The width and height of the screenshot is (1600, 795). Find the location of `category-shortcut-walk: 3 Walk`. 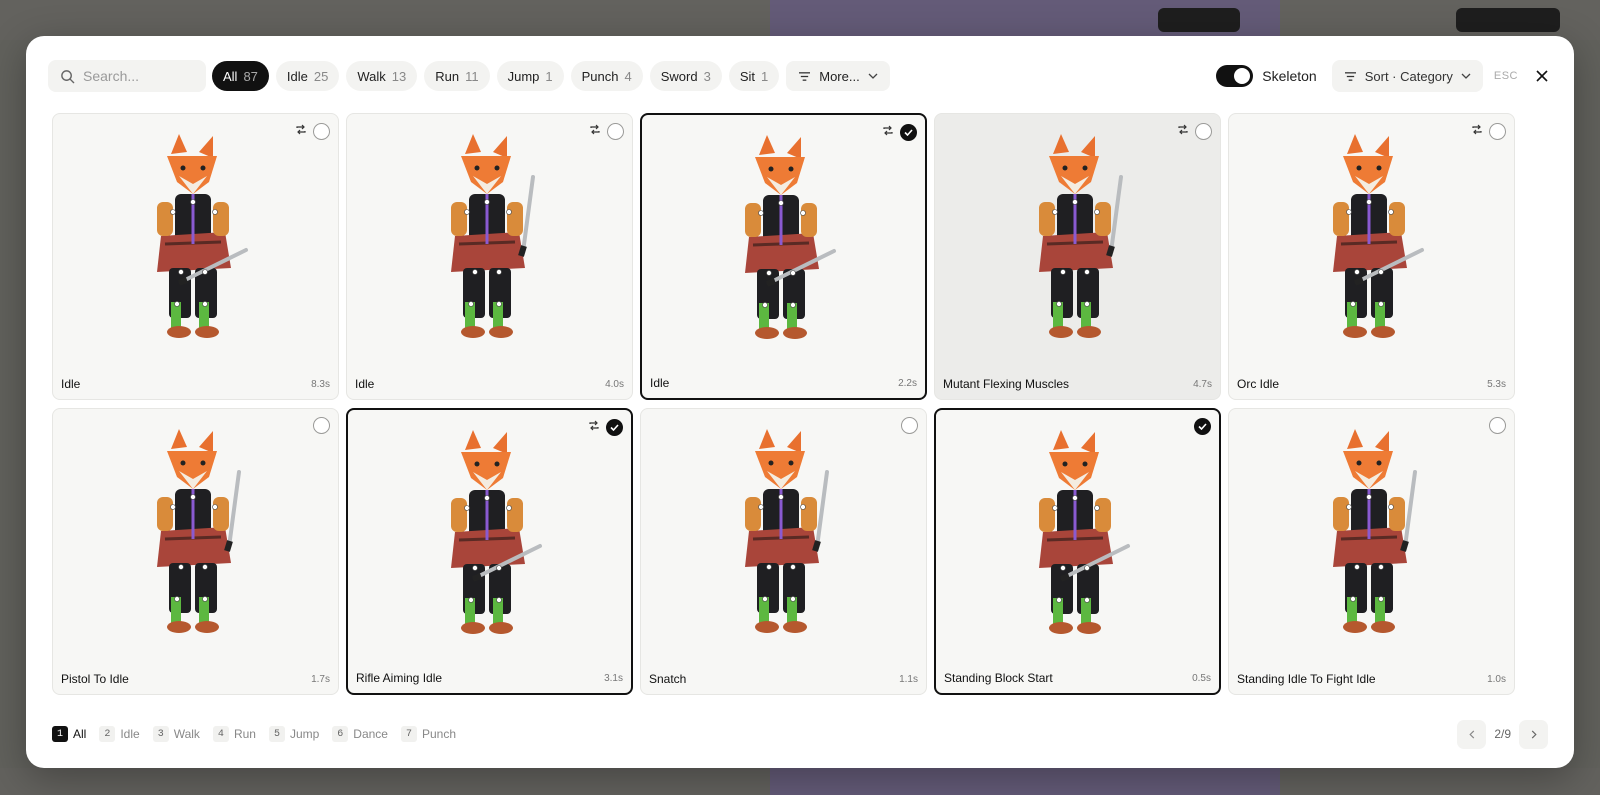

category-shortcut-walk: 3 Walk is located at coordinates (176, 734).